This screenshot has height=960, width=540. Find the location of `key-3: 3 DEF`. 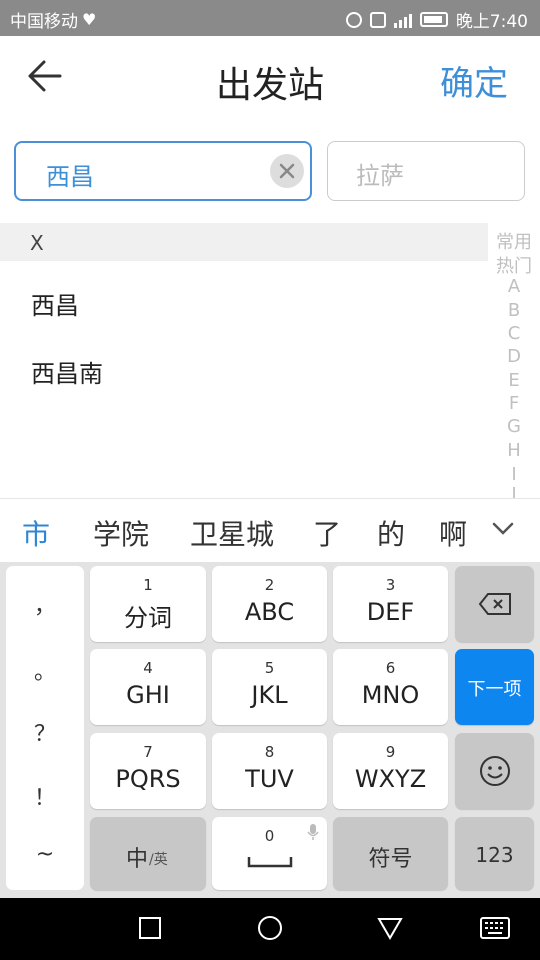

key-3: 3 DEF is located at coordinates (390, 604).